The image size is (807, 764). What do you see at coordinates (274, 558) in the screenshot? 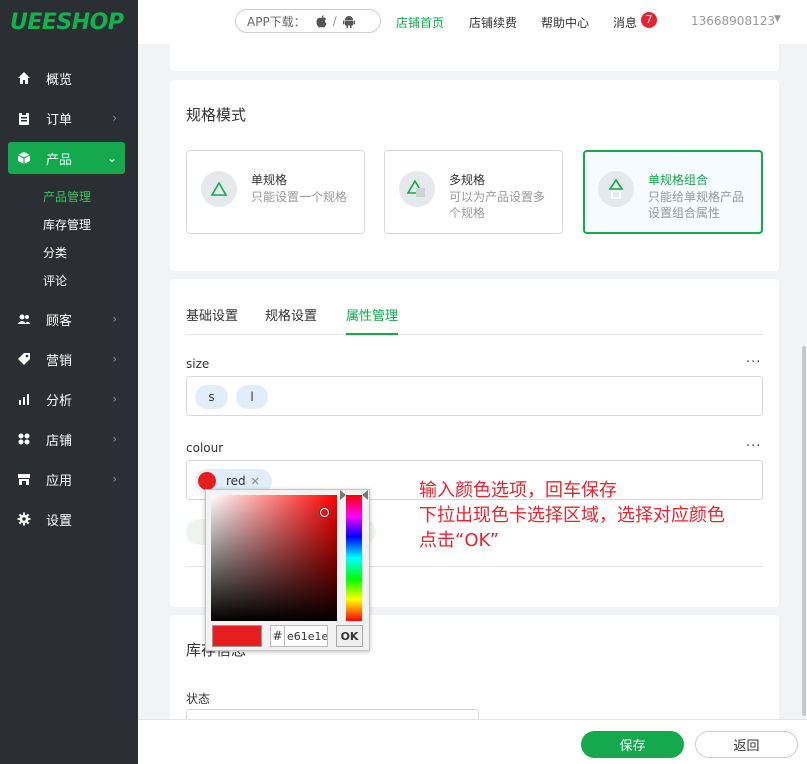
I see `saturation-value-area` at bounding box center [274, 558].